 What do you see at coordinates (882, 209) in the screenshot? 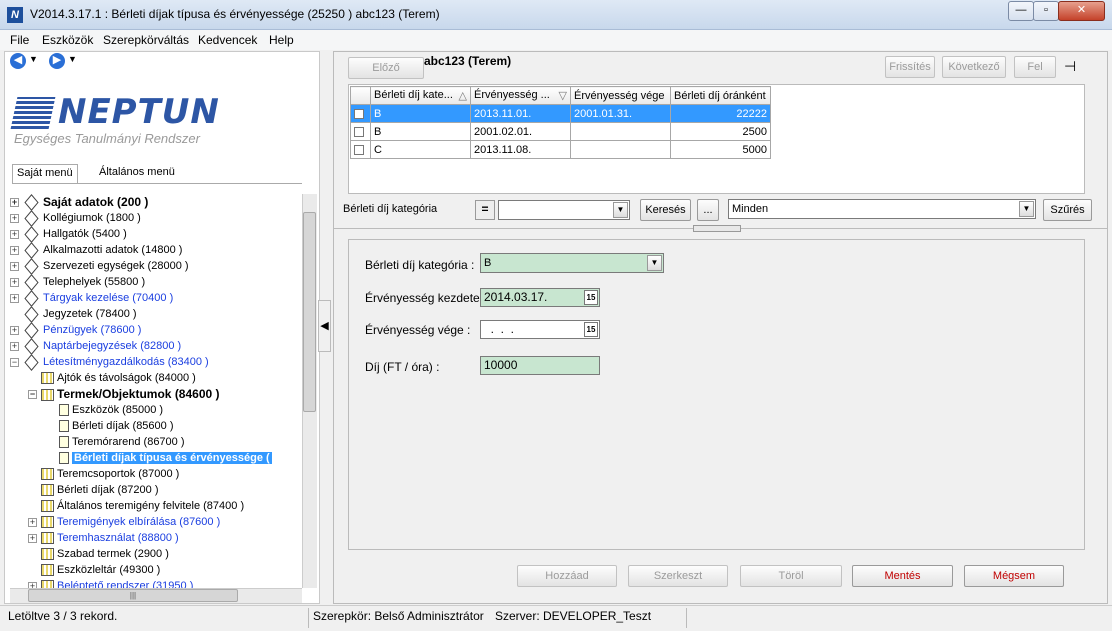
I see `scope-combo: Minden ▼` at bounding box center [882, 209].